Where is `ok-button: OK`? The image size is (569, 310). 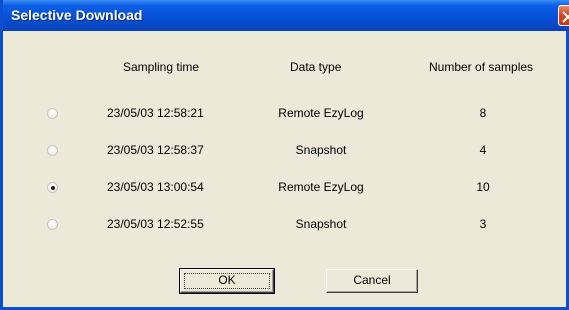
ok-button: OK is located at coordinates (227, 281).